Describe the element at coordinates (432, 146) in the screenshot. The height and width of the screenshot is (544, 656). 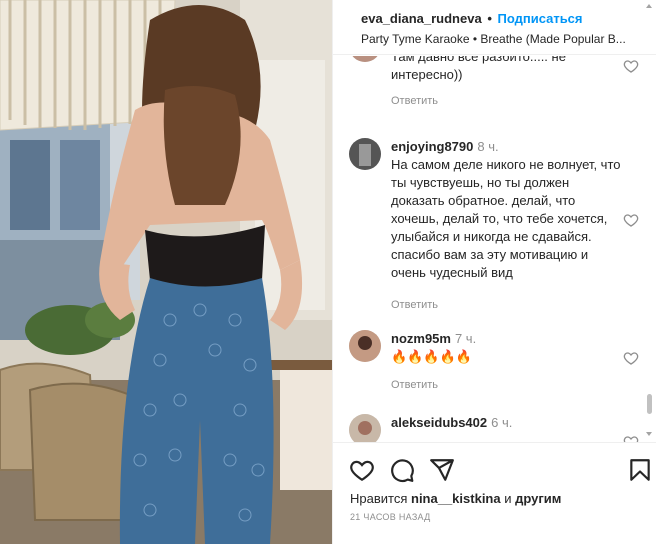
I see `comment-username: enjoying8790` at that location.